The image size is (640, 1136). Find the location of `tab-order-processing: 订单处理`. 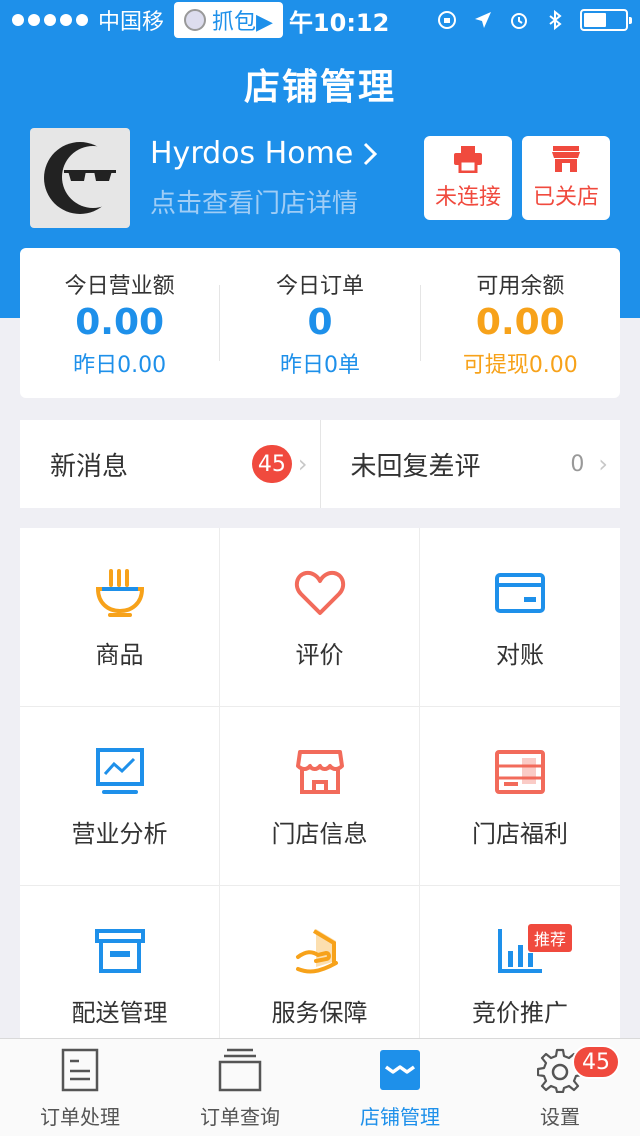

tab-order-processing: 订单处理 is located at coordinates (80, 1087).